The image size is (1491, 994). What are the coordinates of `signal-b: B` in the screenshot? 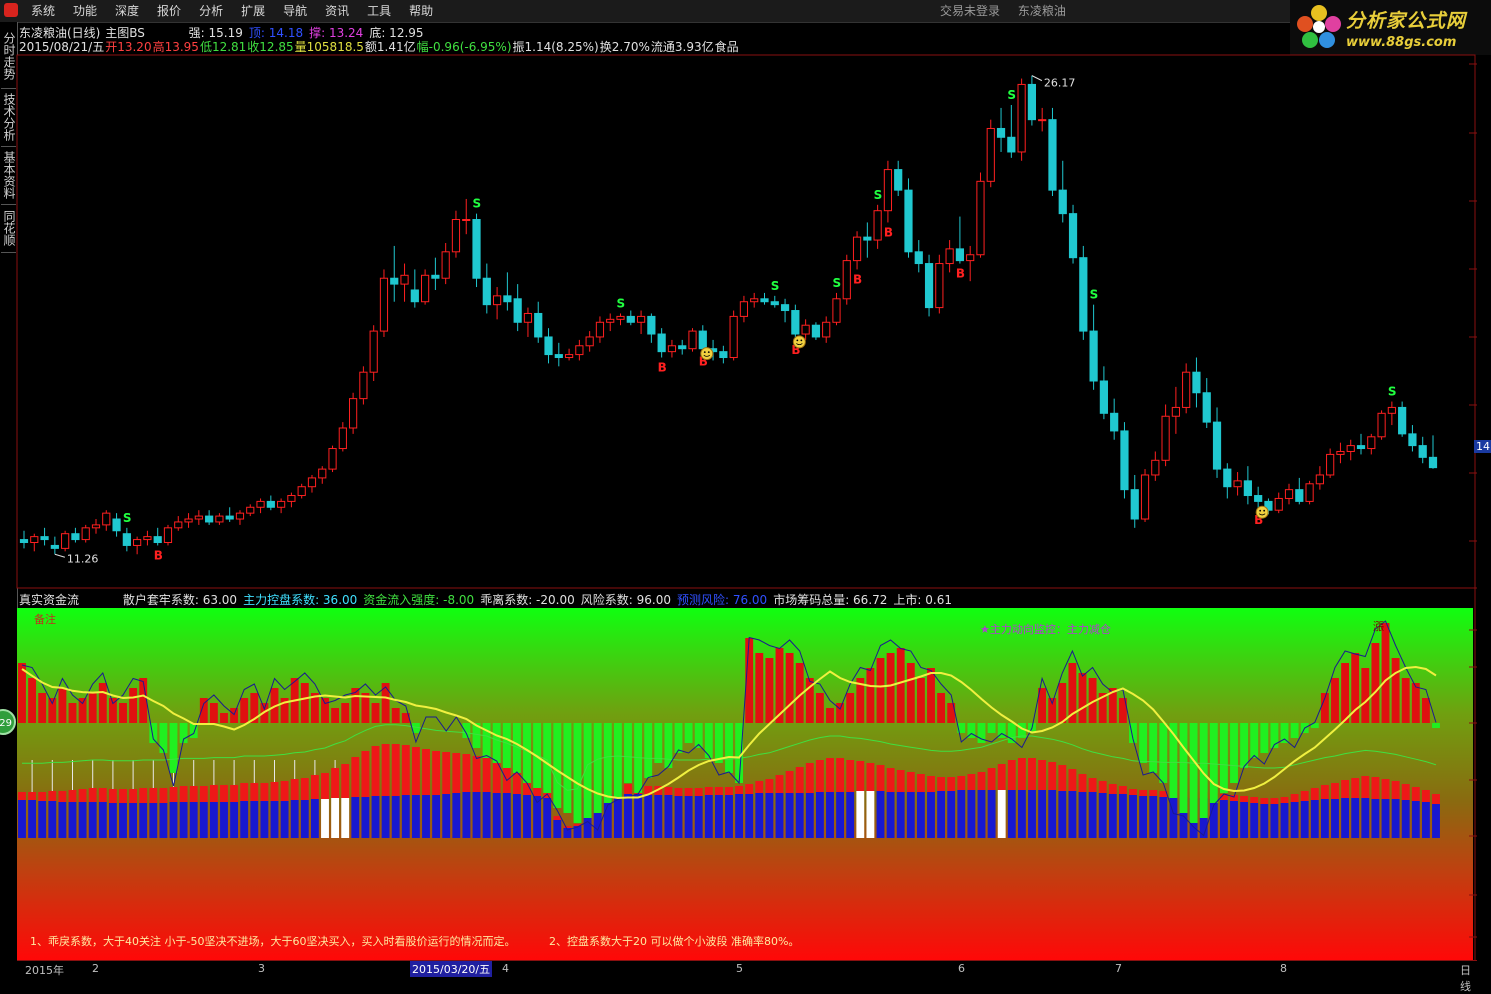 It's located at (662, 368).